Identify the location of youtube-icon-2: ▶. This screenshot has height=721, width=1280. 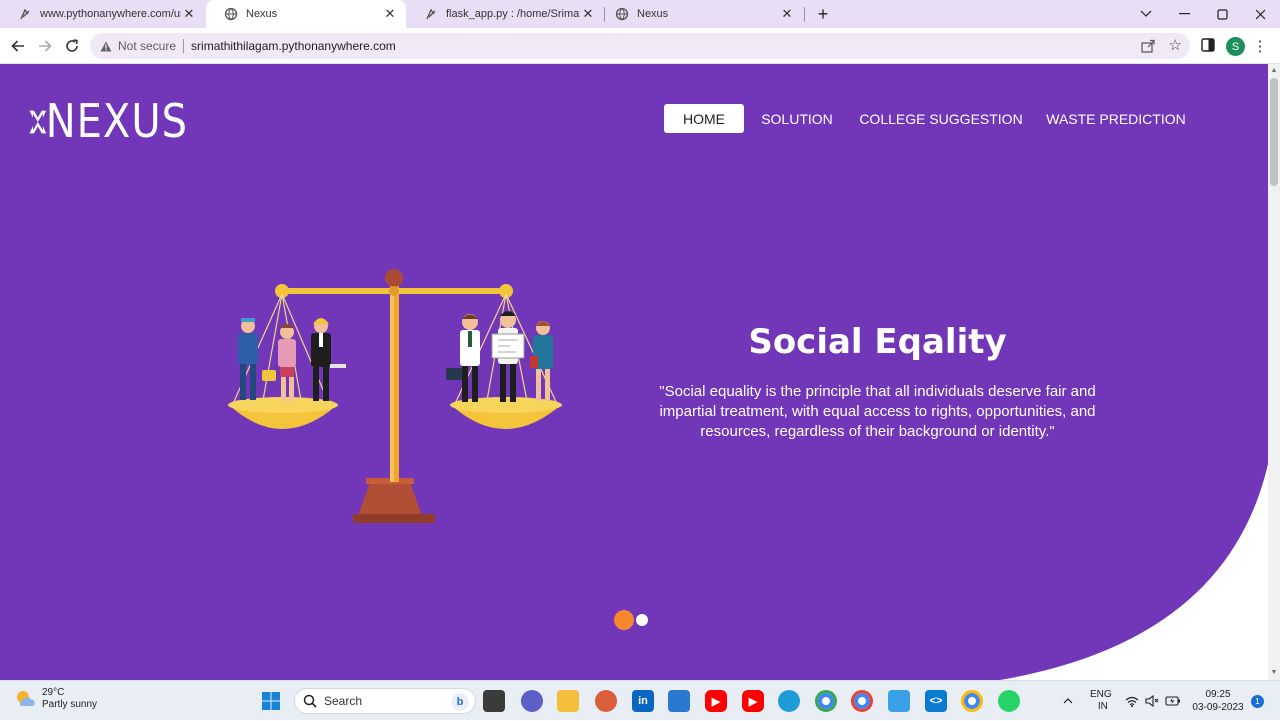
(753, 701).